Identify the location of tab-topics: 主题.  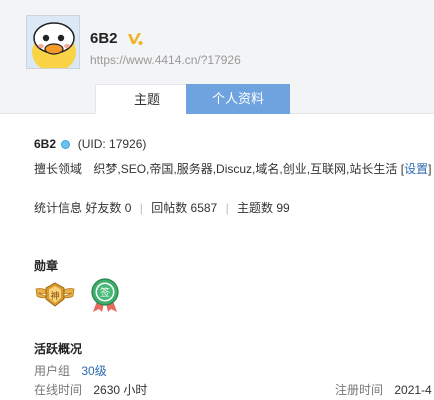
(147, 99).